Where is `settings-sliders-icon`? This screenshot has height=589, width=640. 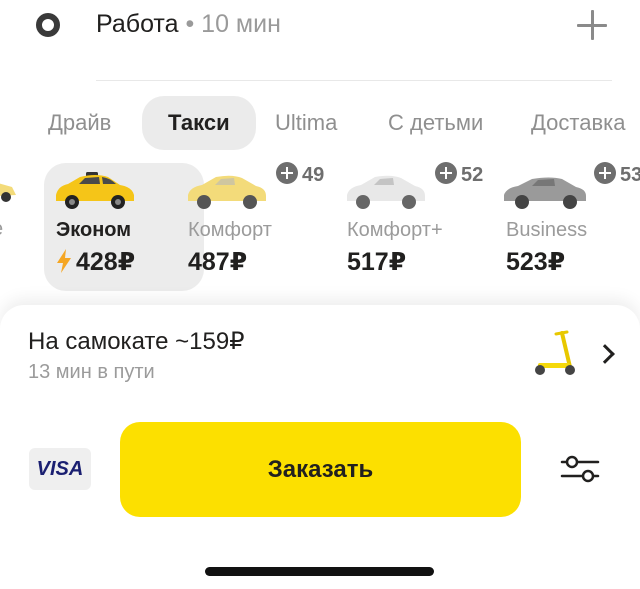
settings-sliders-icon is located at coordinates (580, 469).